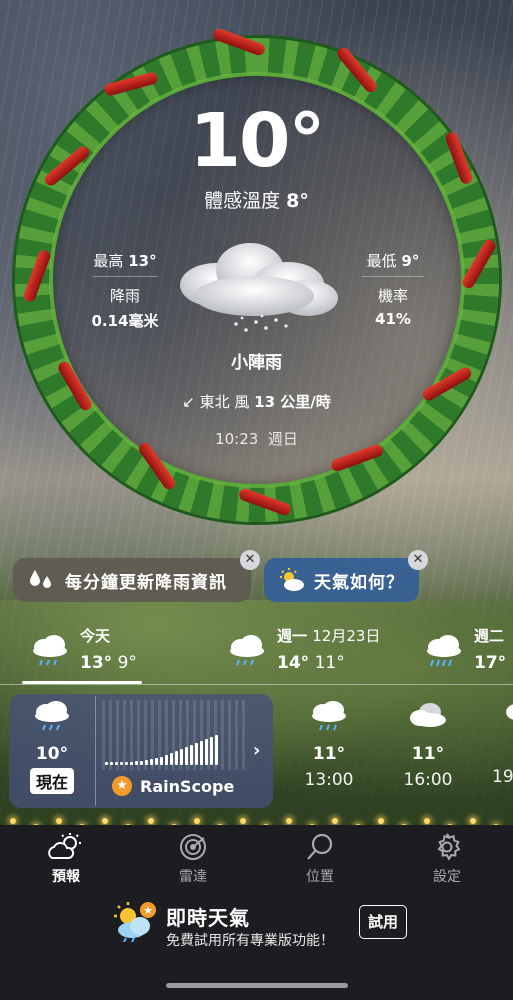  What do you see at coordinates (64, 846) in the screenshot?
I see `cloud-sun-icon` at bounding box center [64, 846].